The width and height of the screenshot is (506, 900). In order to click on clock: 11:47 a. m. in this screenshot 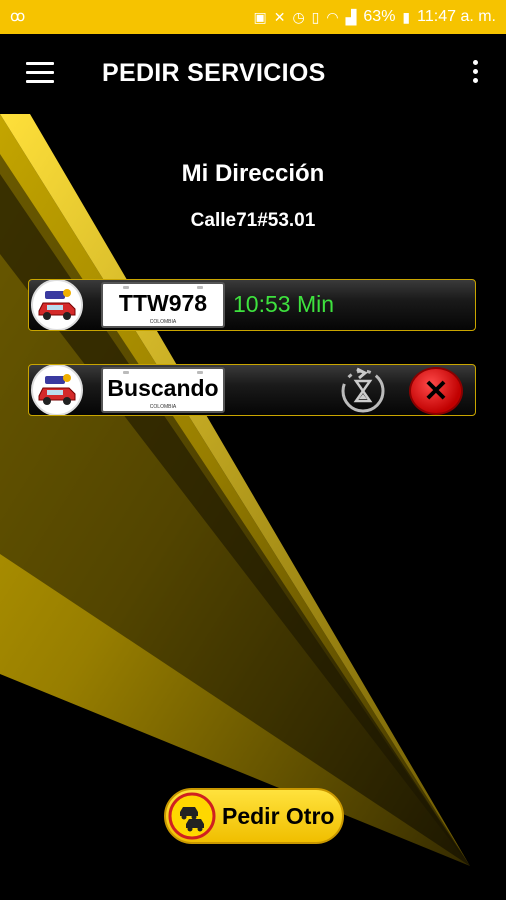, I will do `click(456, 16)`.